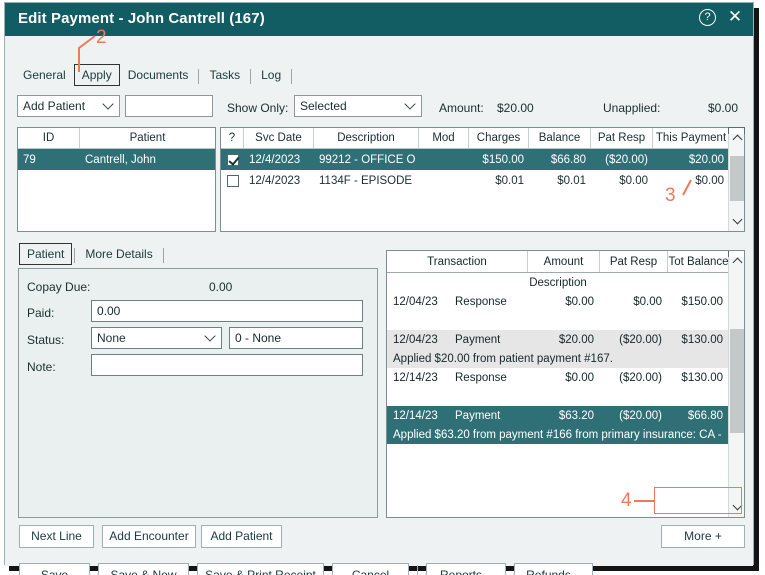 This screenshot has width=765, height=575. Describe the element at coordinates (224, 75) in the screenshot. I see `tab-tasks: Tasks` at that location.